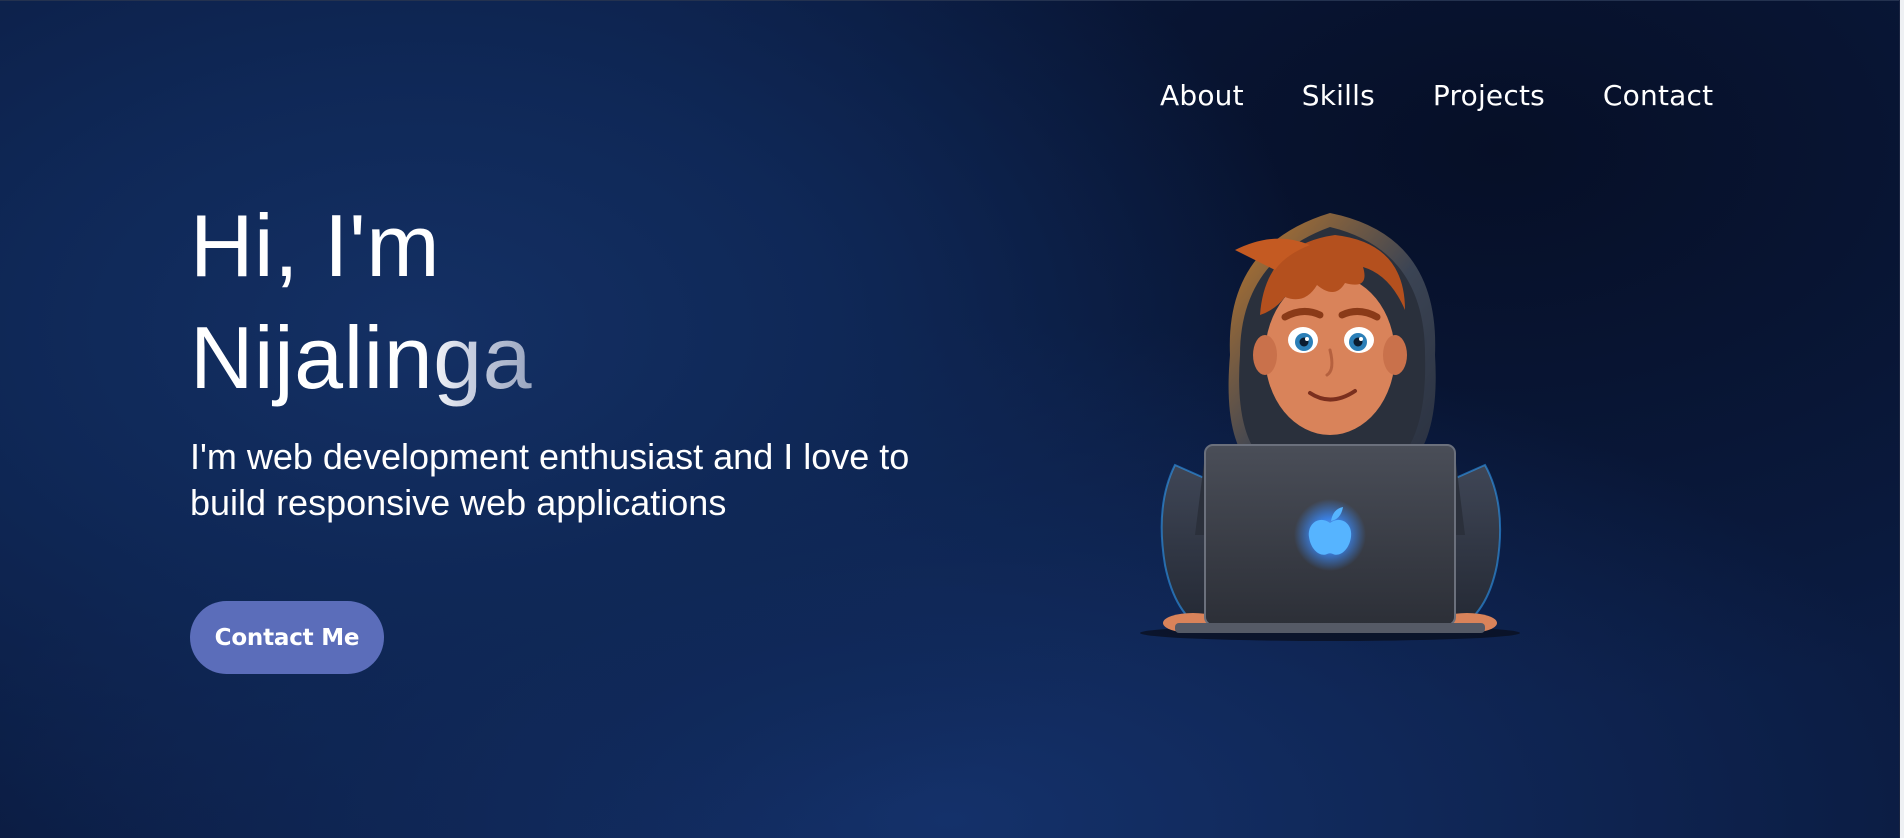 This screenshot has width=1904, height=838. Describe the element at coordinates (1489, 96) in the screenshot. I see `nav-link-projects: Projects` at that location.